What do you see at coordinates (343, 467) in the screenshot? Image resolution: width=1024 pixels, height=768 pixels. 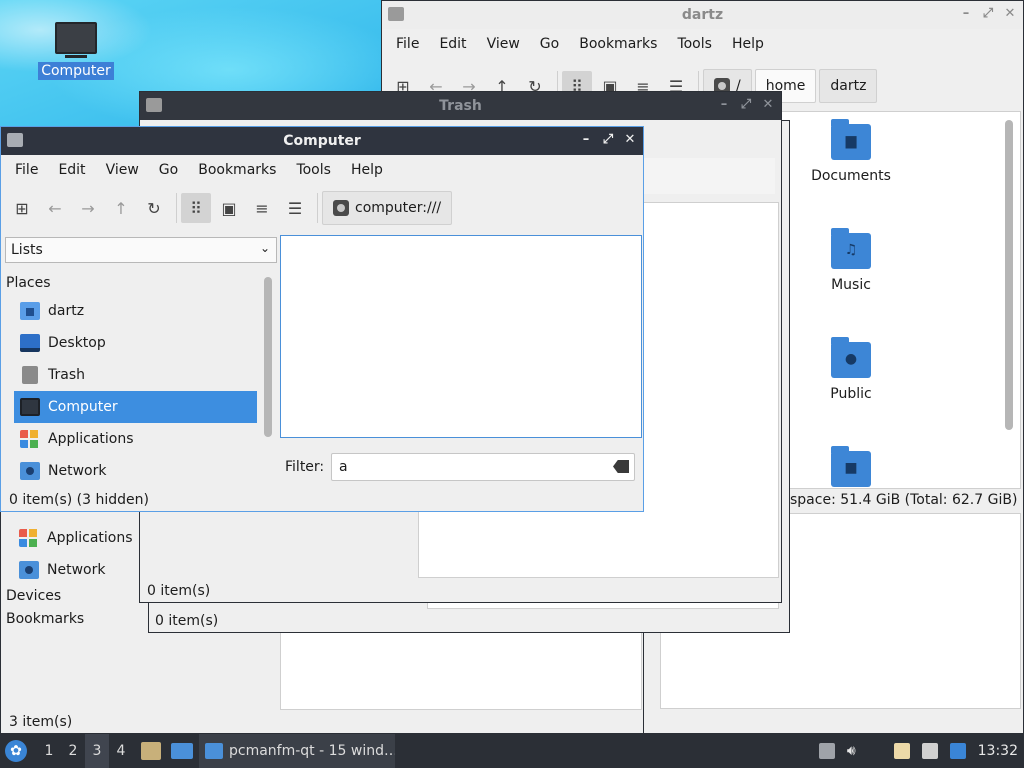 I see `filter-value: a` at bounding box center [343, 467].